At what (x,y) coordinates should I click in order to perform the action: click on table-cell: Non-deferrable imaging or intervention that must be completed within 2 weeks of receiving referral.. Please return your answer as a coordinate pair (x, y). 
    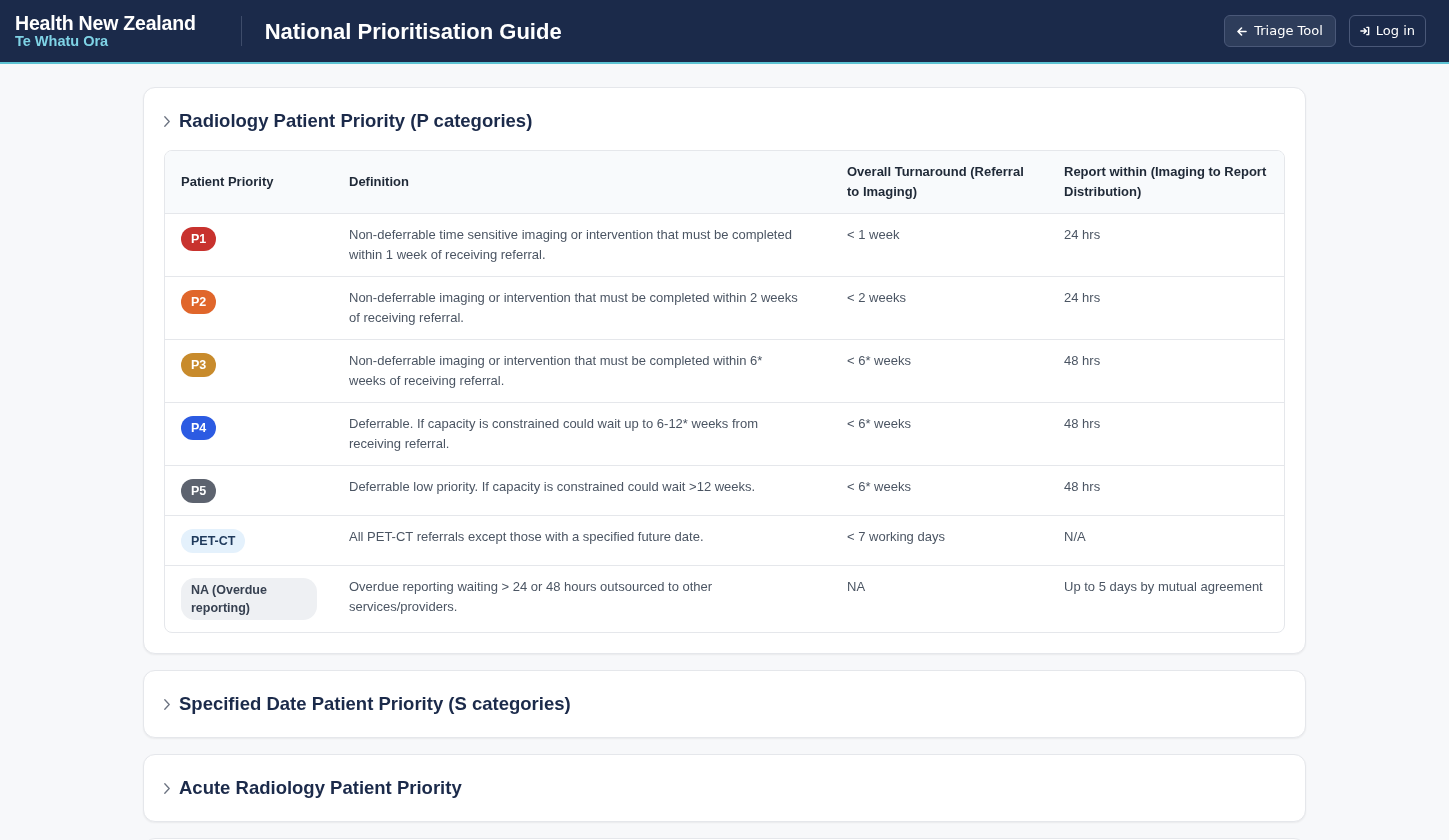
    Looking at the image, I should click on (582, 308).